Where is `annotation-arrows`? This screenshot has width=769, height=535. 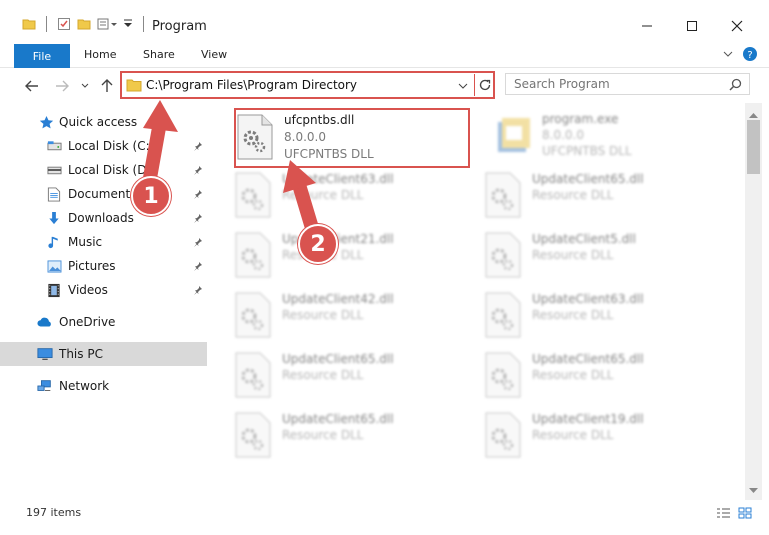 annotation-arrows is located at coordinates (231, 167).